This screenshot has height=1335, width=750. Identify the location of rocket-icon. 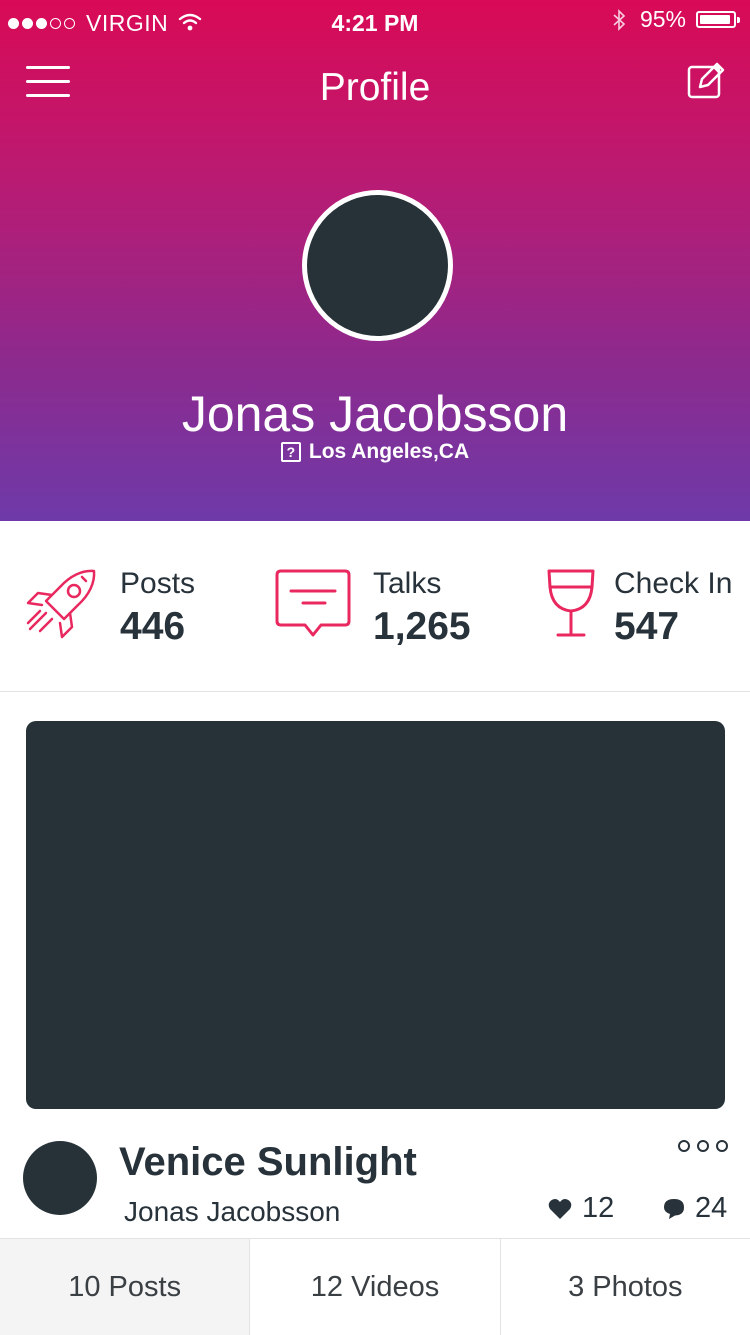
(61, 604).